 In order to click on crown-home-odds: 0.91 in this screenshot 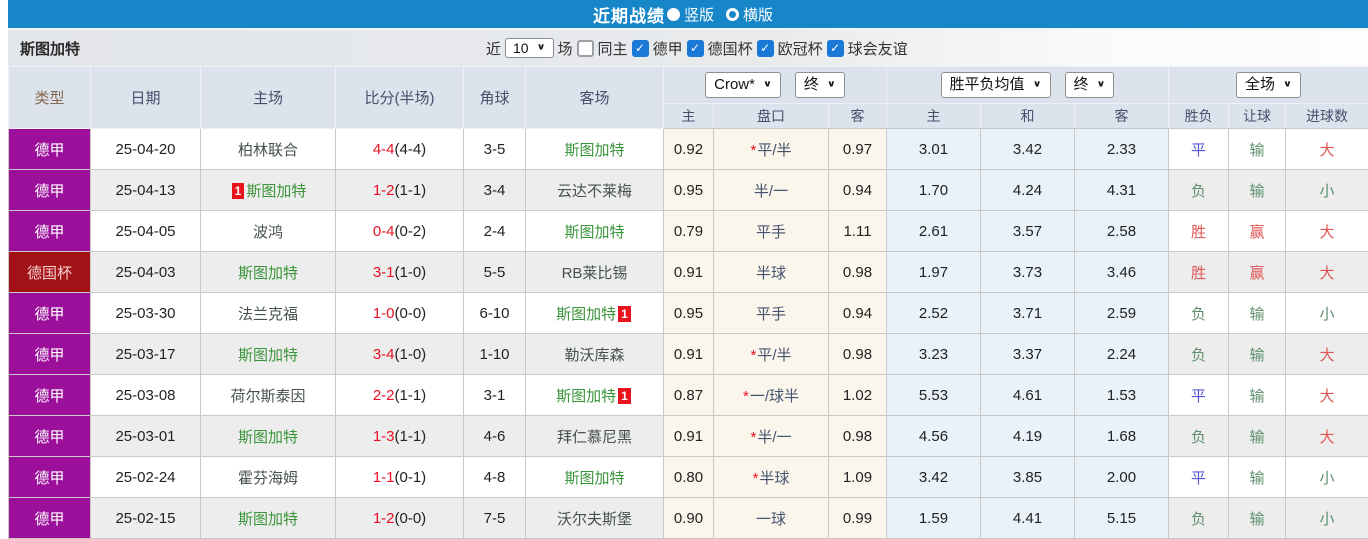, I will do `click(688, 354)`.